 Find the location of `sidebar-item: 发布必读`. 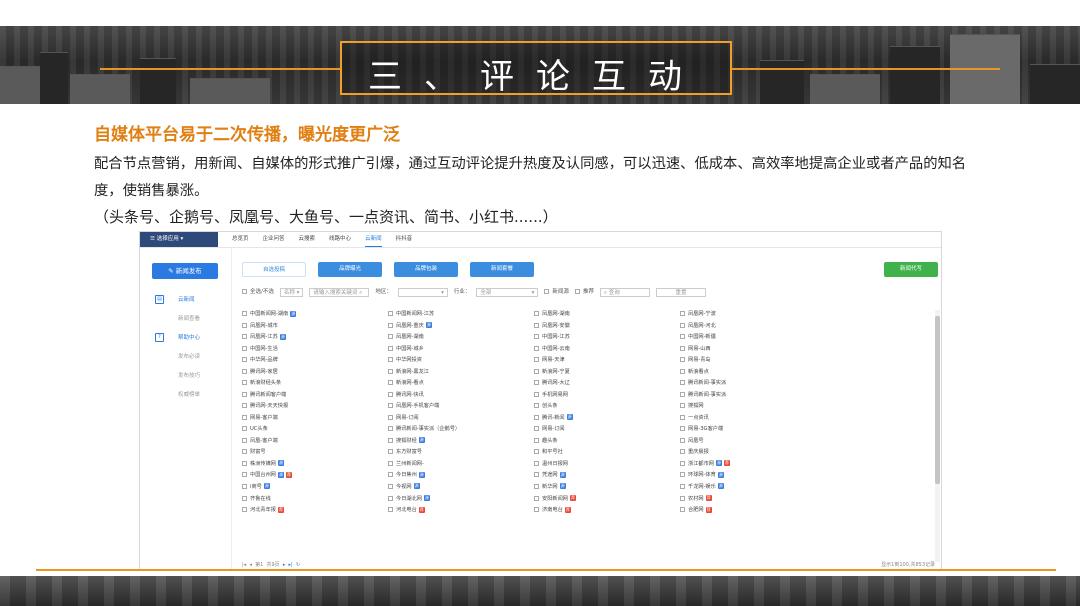

sidebar-item: 发布必读 is located at coordinates (187, 357).